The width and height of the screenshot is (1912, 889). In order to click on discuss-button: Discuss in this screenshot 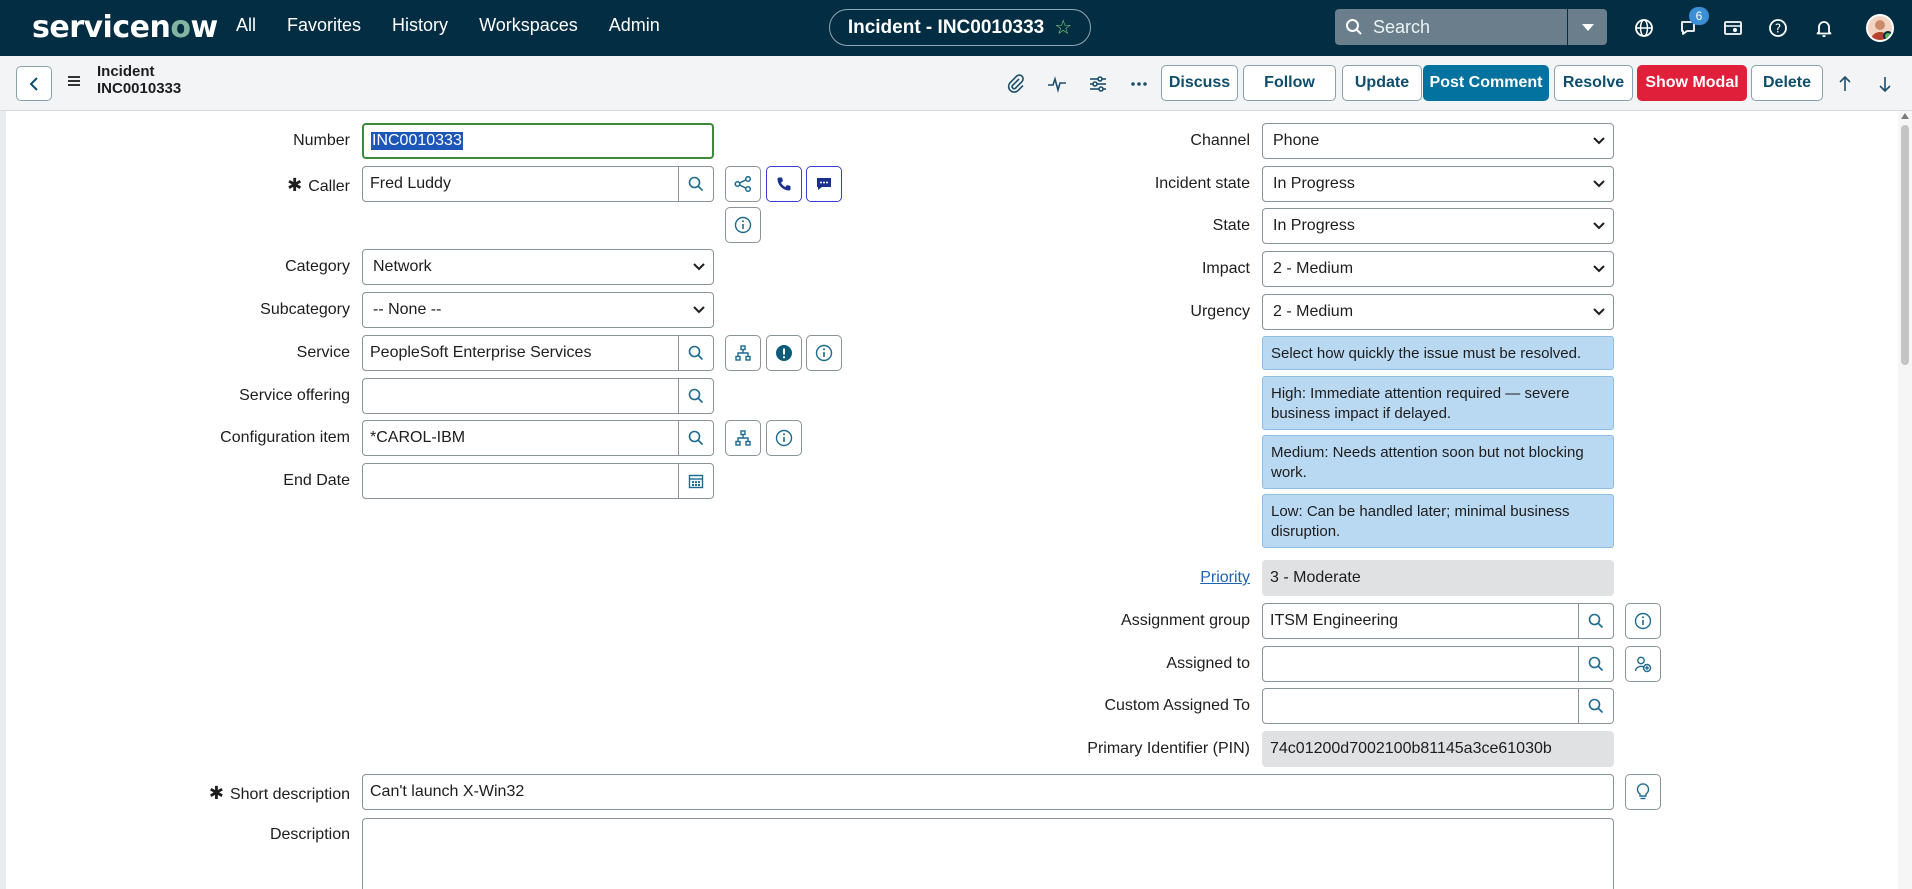, I will do `click(1199, 83)`.